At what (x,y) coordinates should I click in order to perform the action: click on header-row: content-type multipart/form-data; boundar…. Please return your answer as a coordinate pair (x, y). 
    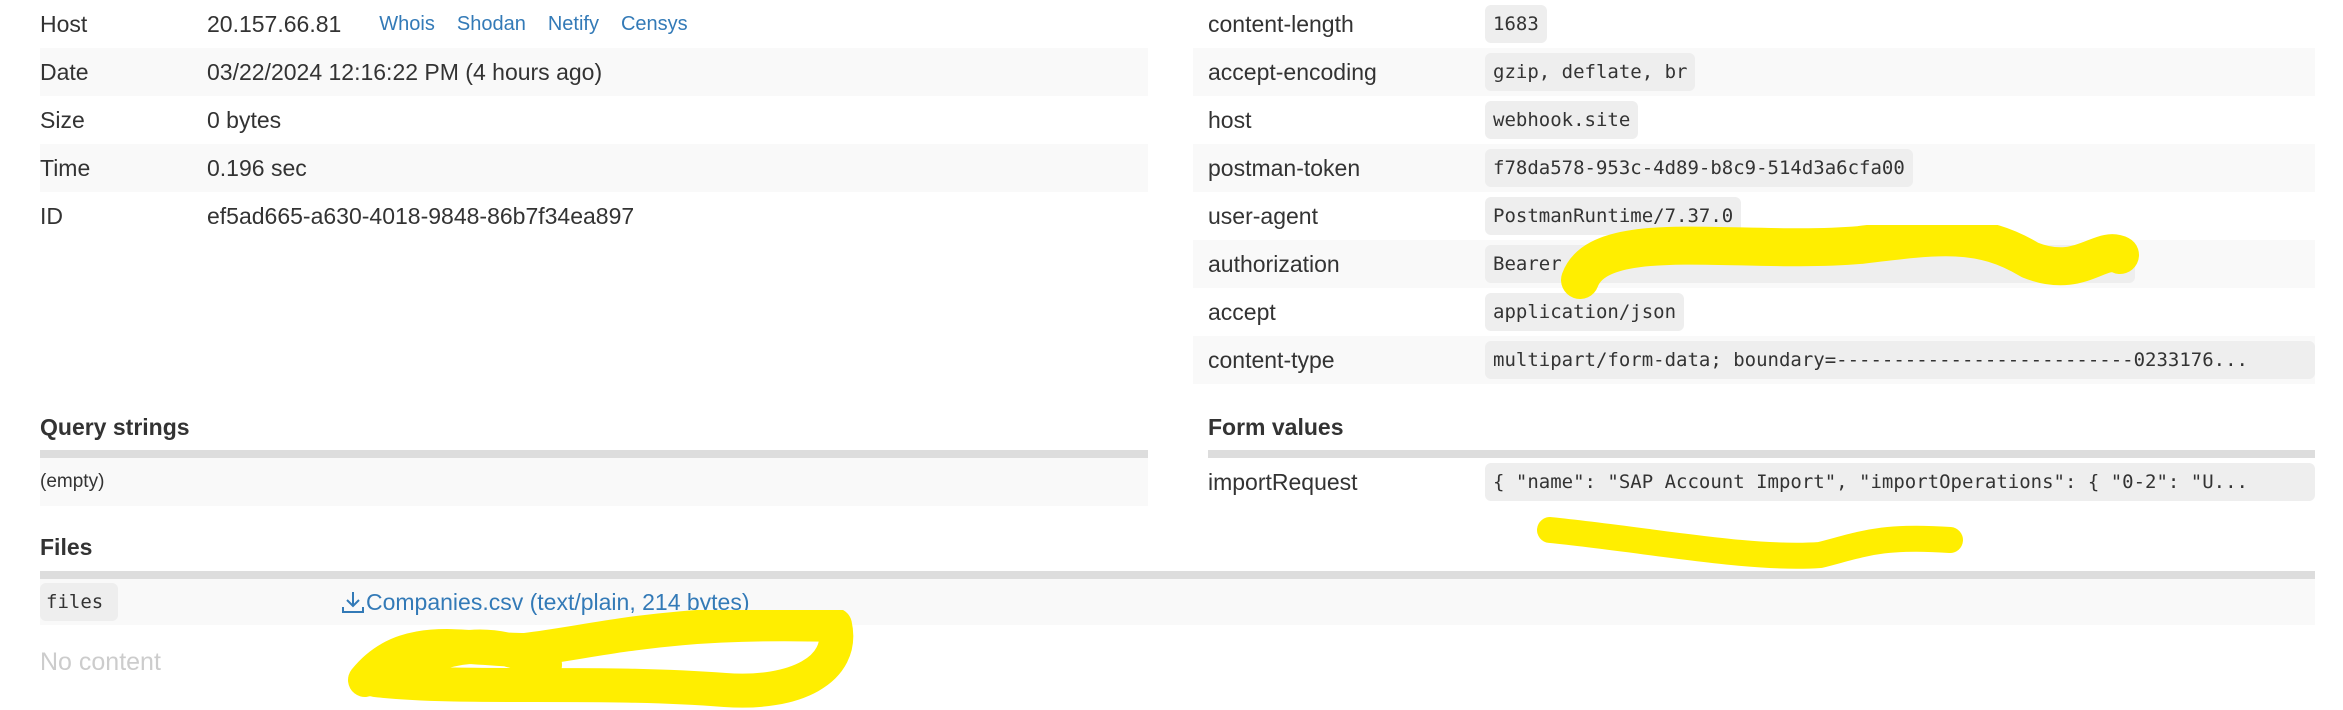
    Looking at the image, I should click on (1754, 360).